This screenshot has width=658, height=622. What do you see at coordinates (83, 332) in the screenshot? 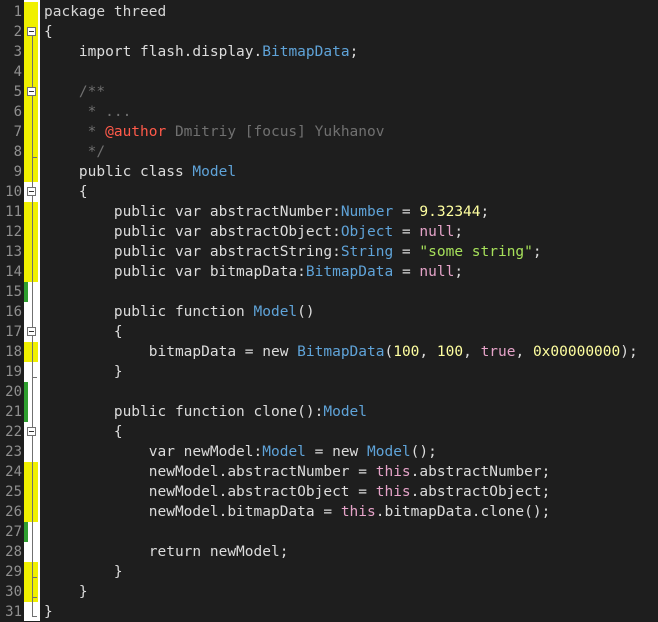
I see `code-line-17: {` at bounding box center [83, 332].